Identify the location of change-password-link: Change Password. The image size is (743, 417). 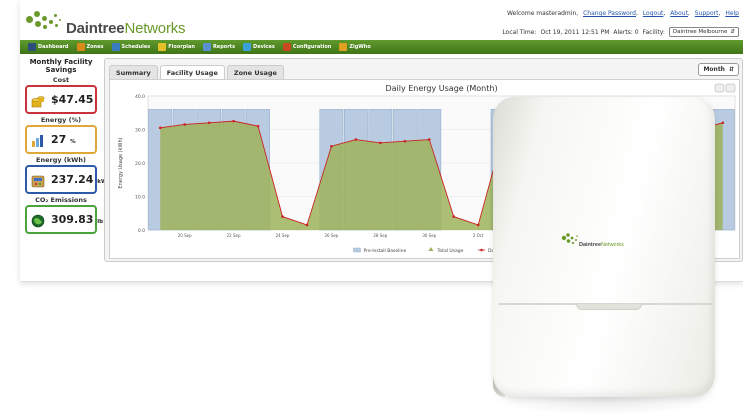
(609, 13).